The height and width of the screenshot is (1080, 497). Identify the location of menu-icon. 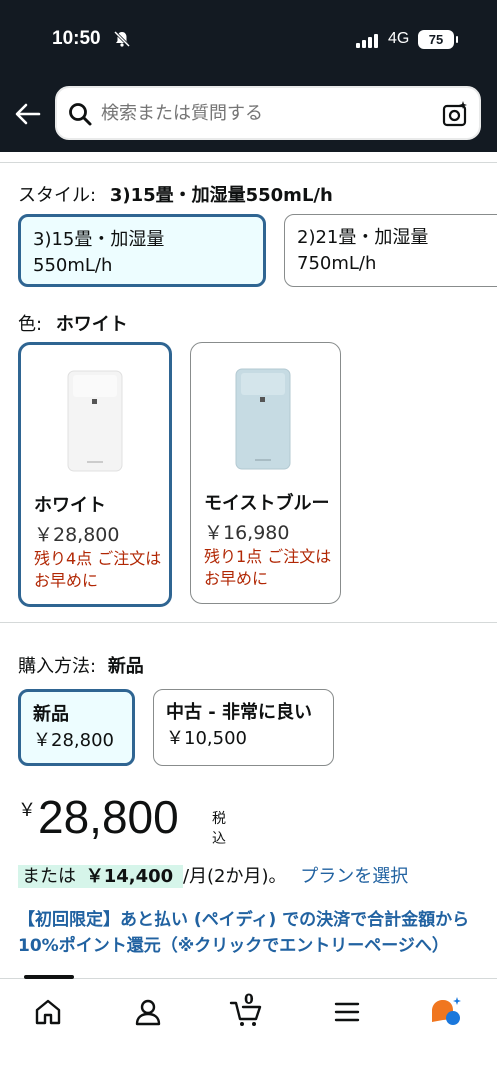
(347, 1012).